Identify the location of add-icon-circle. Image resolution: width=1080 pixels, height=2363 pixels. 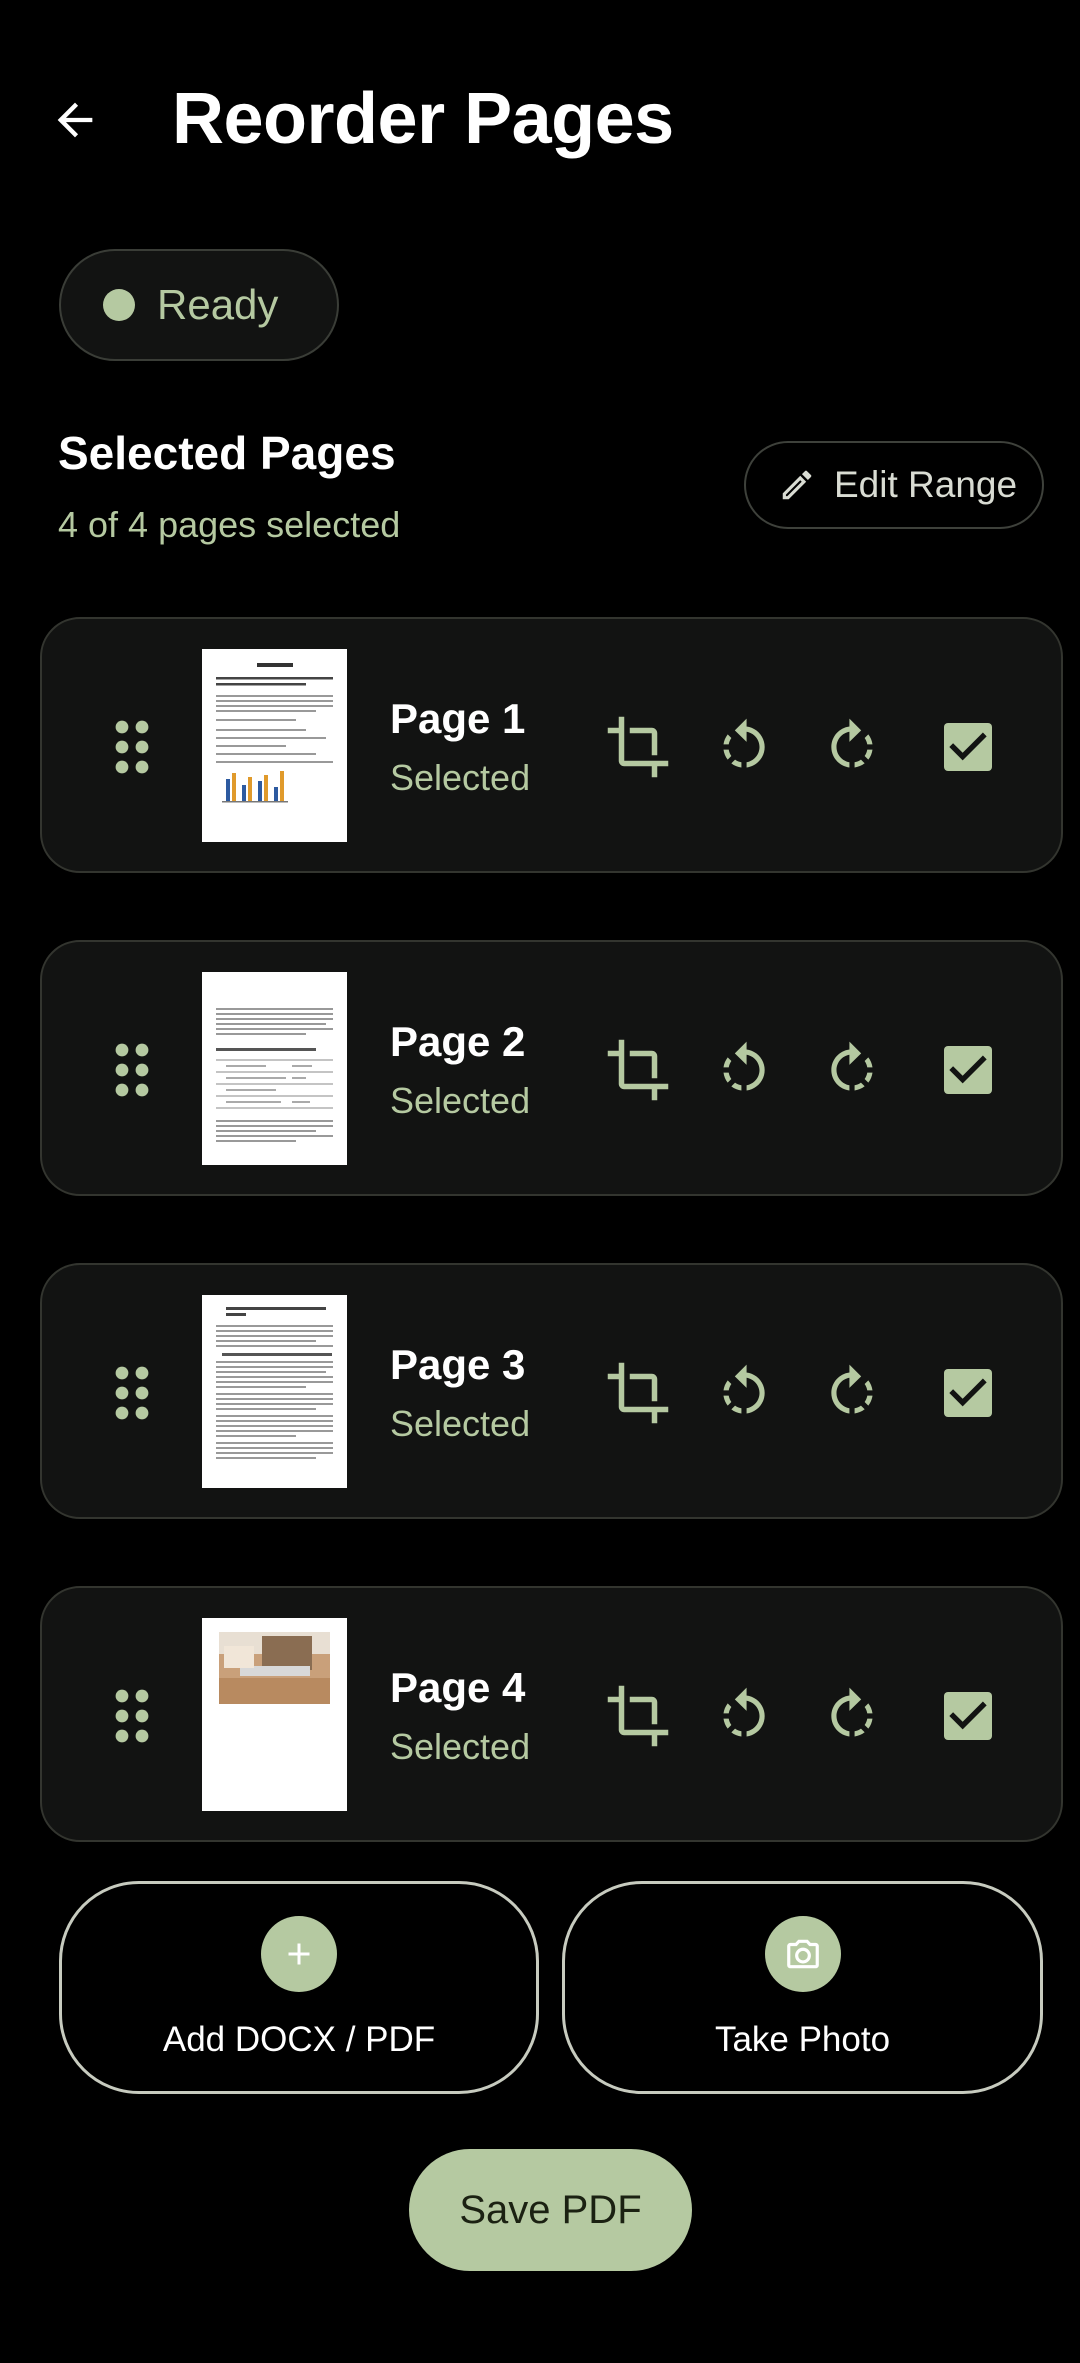
(299, 1954).